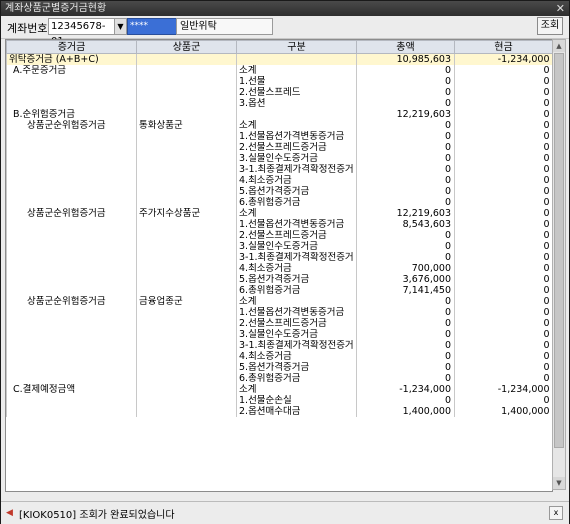 The image size is (570, 524). Describe the element at coordinates (279, 400) in the screenshot. I see `table-row: 1.선물순손실 0 0` at that location.